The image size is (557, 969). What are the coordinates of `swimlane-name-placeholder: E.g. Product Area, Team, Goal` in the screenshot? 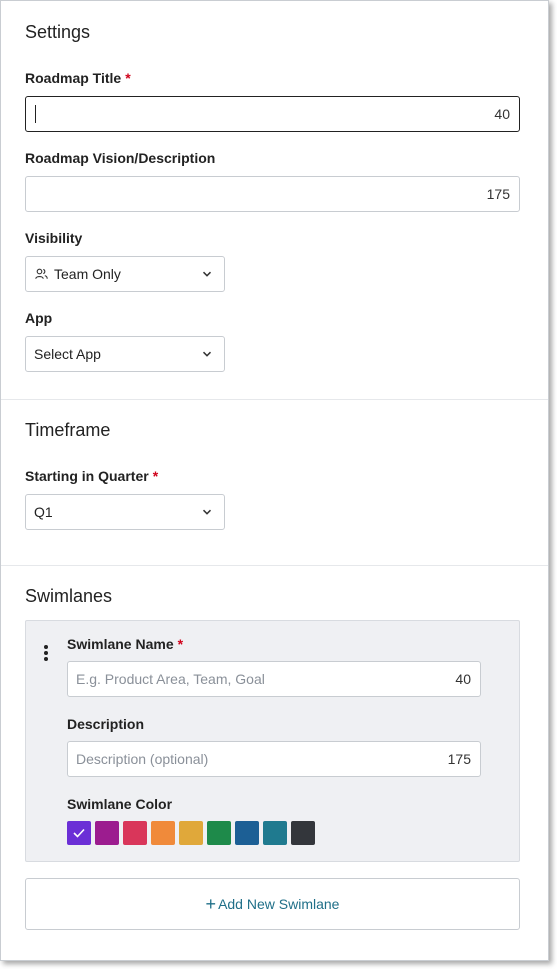 It's located at (170, 679).